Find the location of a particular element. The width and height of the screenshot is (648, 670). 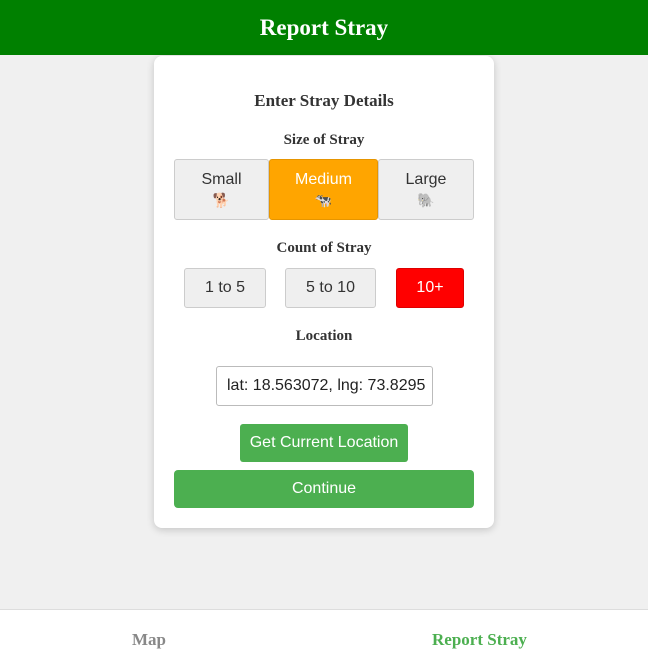

page-title: Report Stray is located at coordinates (324, 27).